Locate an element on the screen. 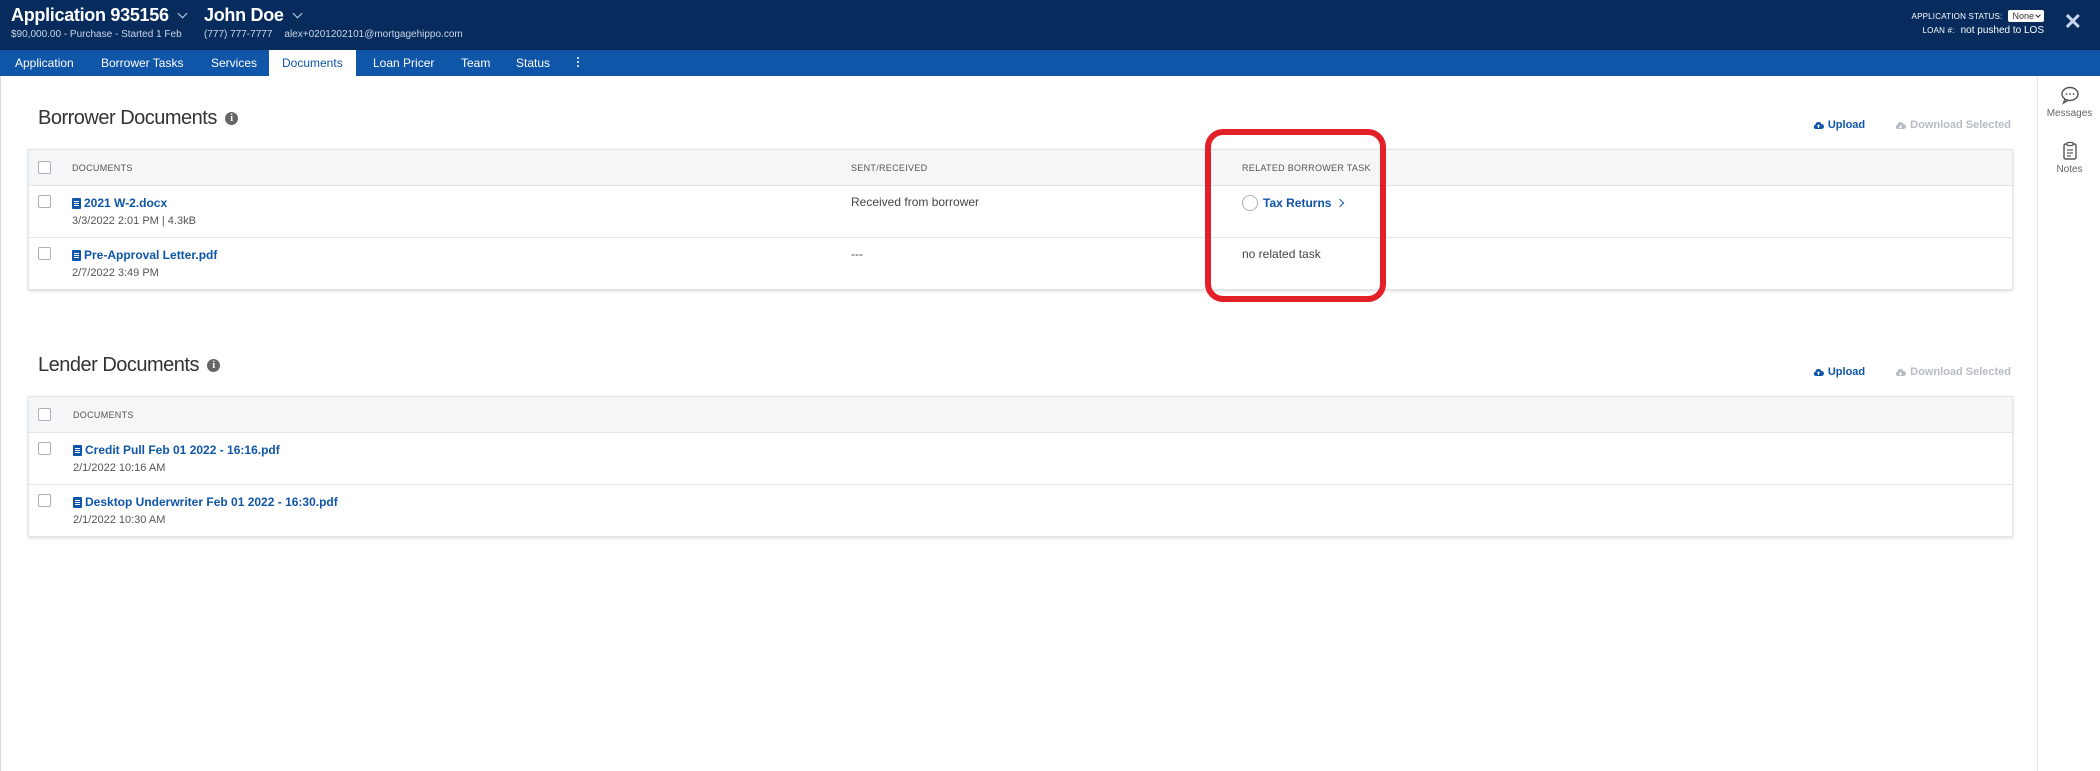 Image resolution: width=2100 pixels, height=771 pixels. clipboard-icon is located at coordinates (2069, 150).